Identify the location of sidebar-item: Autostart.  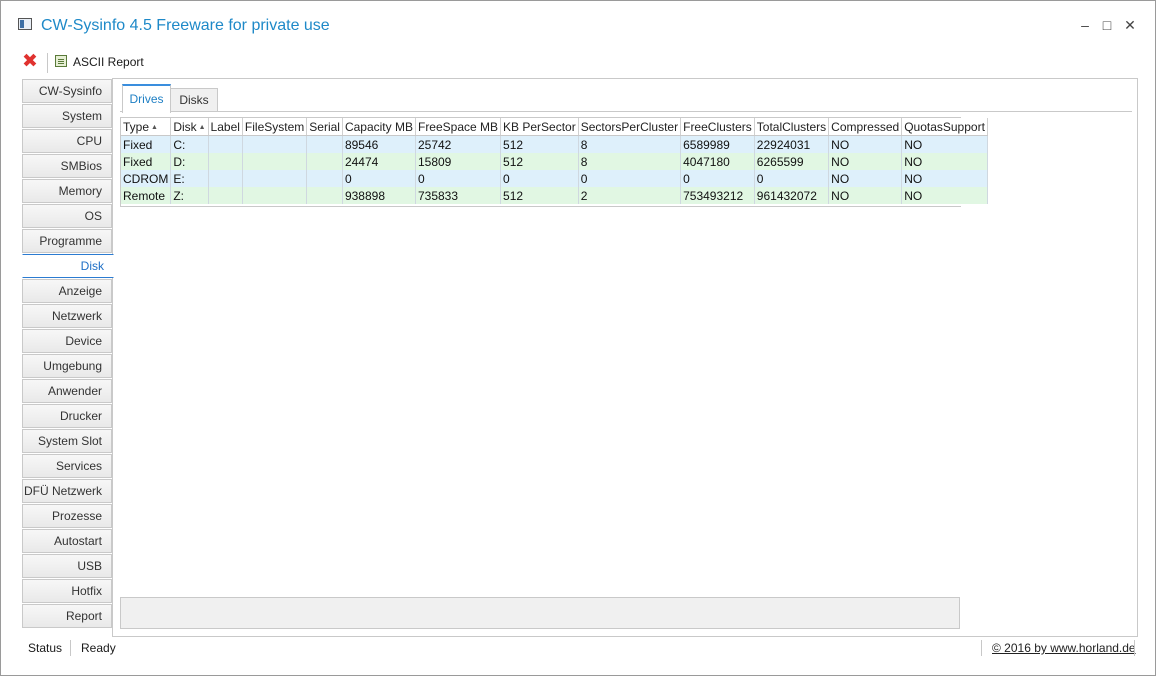
(67, 541).